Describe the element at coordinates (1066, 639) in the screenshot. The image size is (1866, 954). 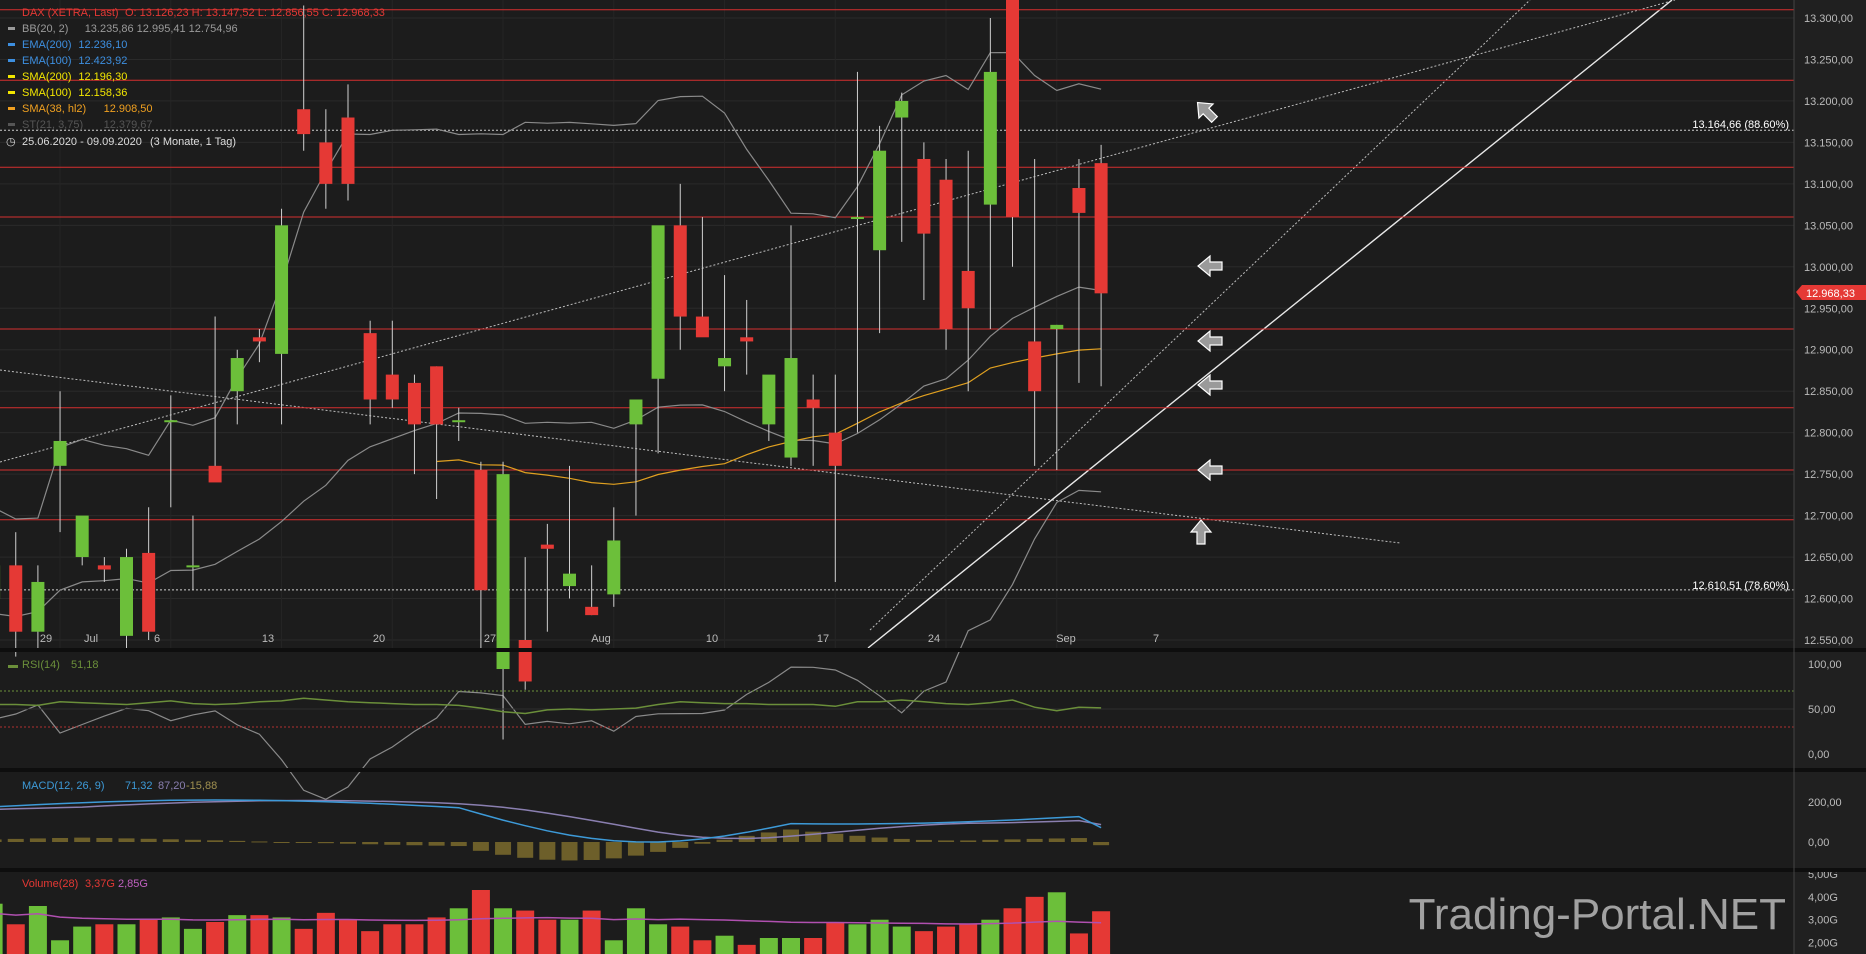
I see `date-tick-label: Sep` at that location.